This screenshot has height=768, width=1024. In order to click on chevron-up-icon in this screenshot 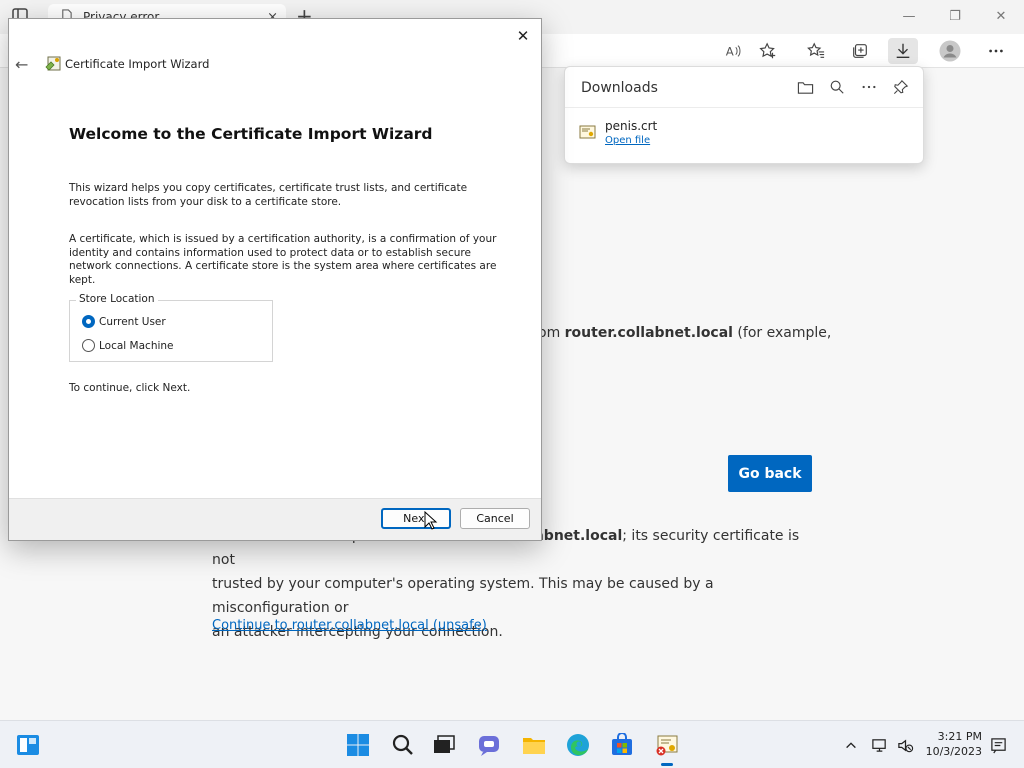, I will do `click(851, 745)`.